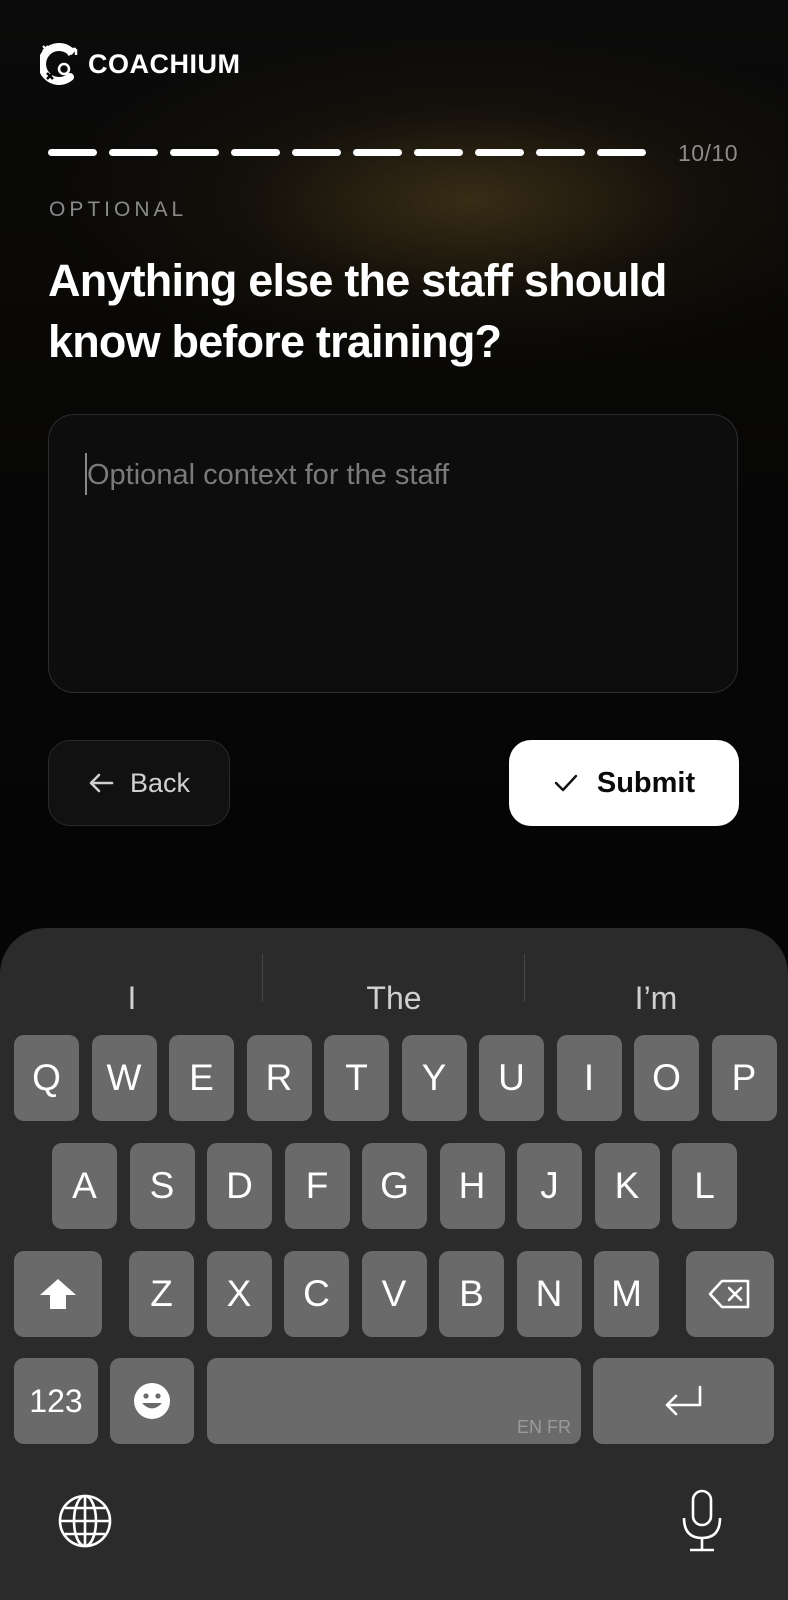  What do you see at coordinates (707, 153) in the screenshot?
I see `progress-count: 10/10` at bounding box center [707, 153].